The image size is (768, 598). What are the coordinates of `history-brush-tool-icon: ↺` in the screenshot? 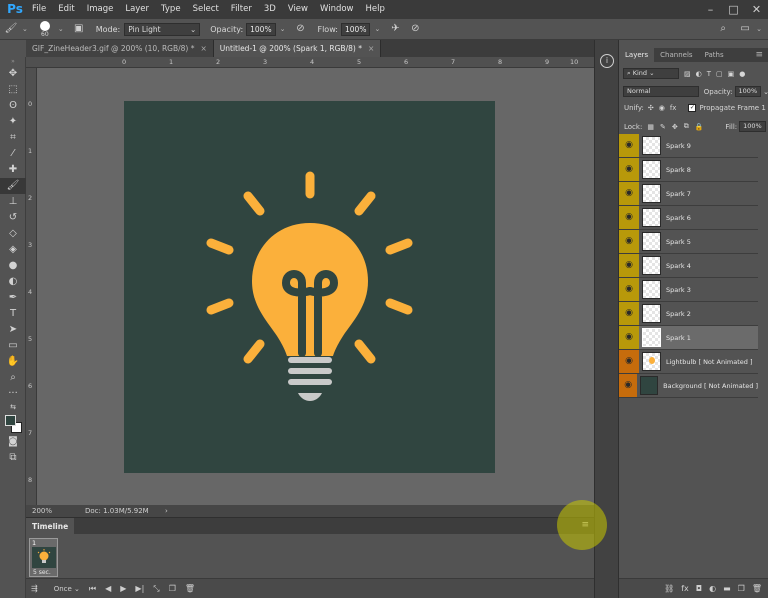 It's located at (13, 218).